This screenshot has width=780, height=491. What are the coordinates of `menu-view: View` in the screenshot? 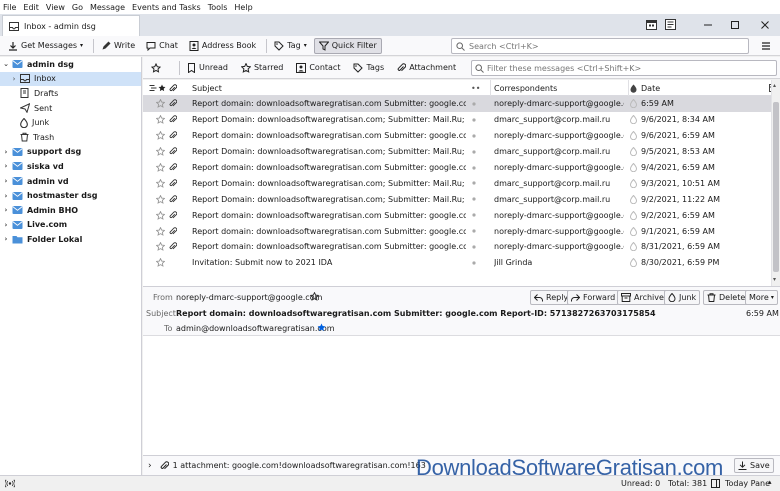 It's located at (55, 7).